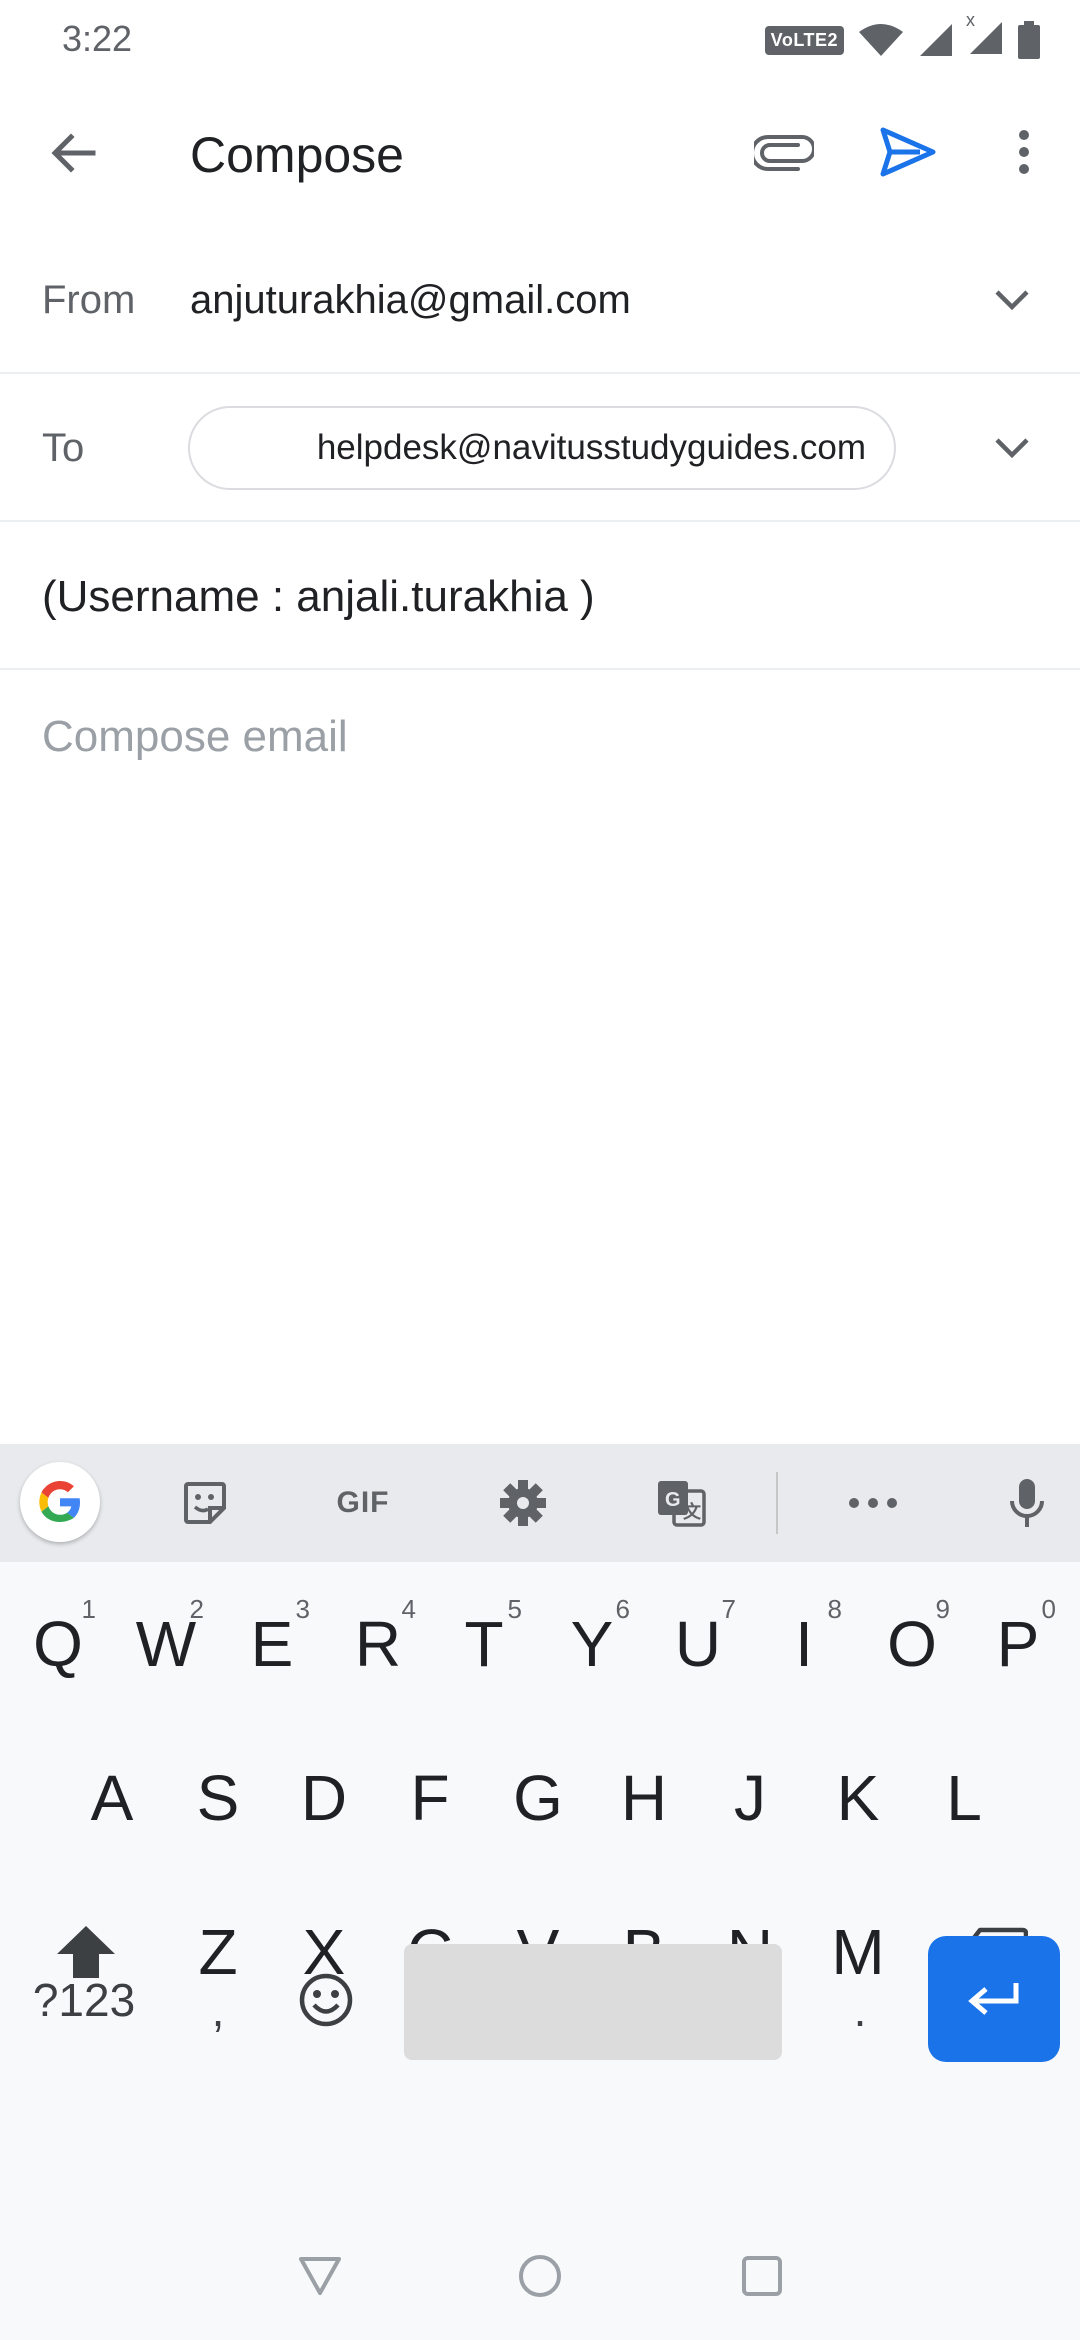  I want to click on subject-row: (Username : anjali.turakhia ), so click(540, 596).